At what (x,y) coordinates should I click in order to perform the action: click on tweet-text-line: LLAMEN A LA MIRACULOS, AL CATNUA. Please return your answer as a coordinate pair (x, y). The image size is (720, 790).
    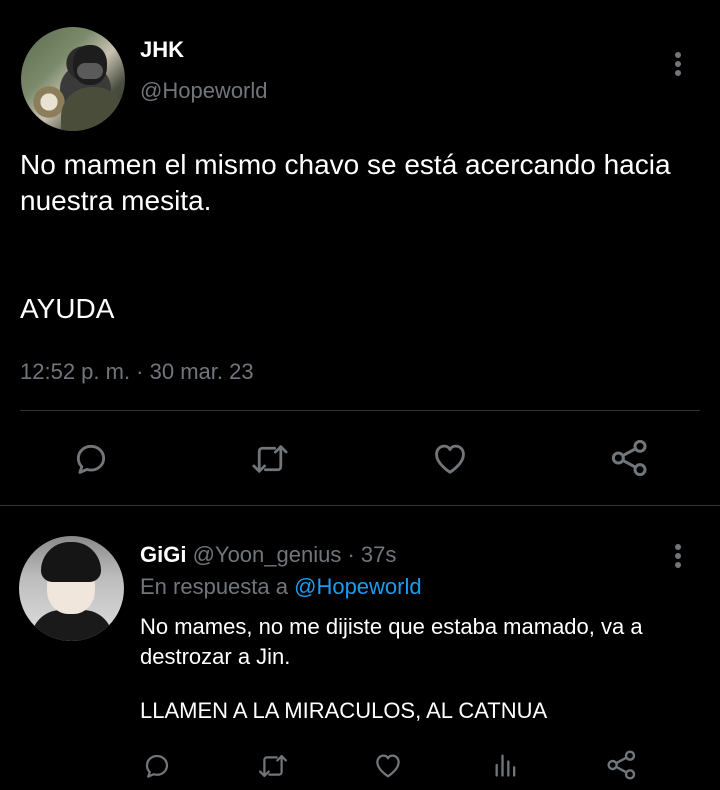
    Looking at the image, I should click on (344, 710).